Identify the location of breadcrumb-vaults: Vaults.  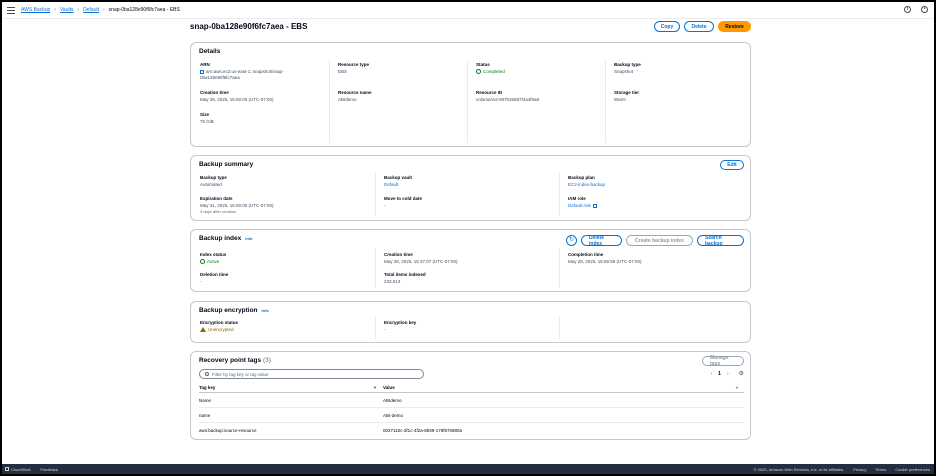
(67, 10).